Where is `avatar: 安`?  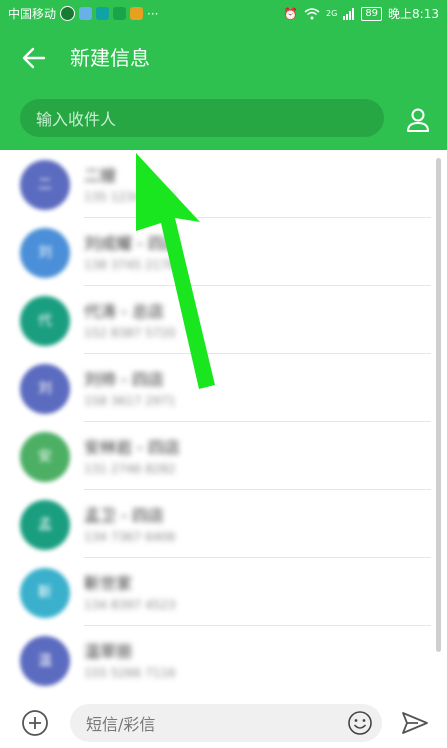 avatar: 安 is located at coordinates (45, 457).